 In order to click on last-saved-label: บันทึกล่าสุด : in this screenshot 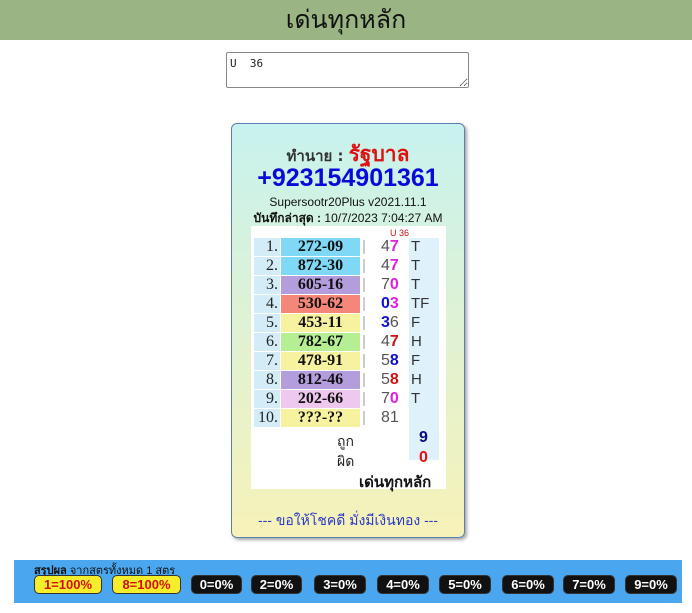, I will do `click(287, 218)`.